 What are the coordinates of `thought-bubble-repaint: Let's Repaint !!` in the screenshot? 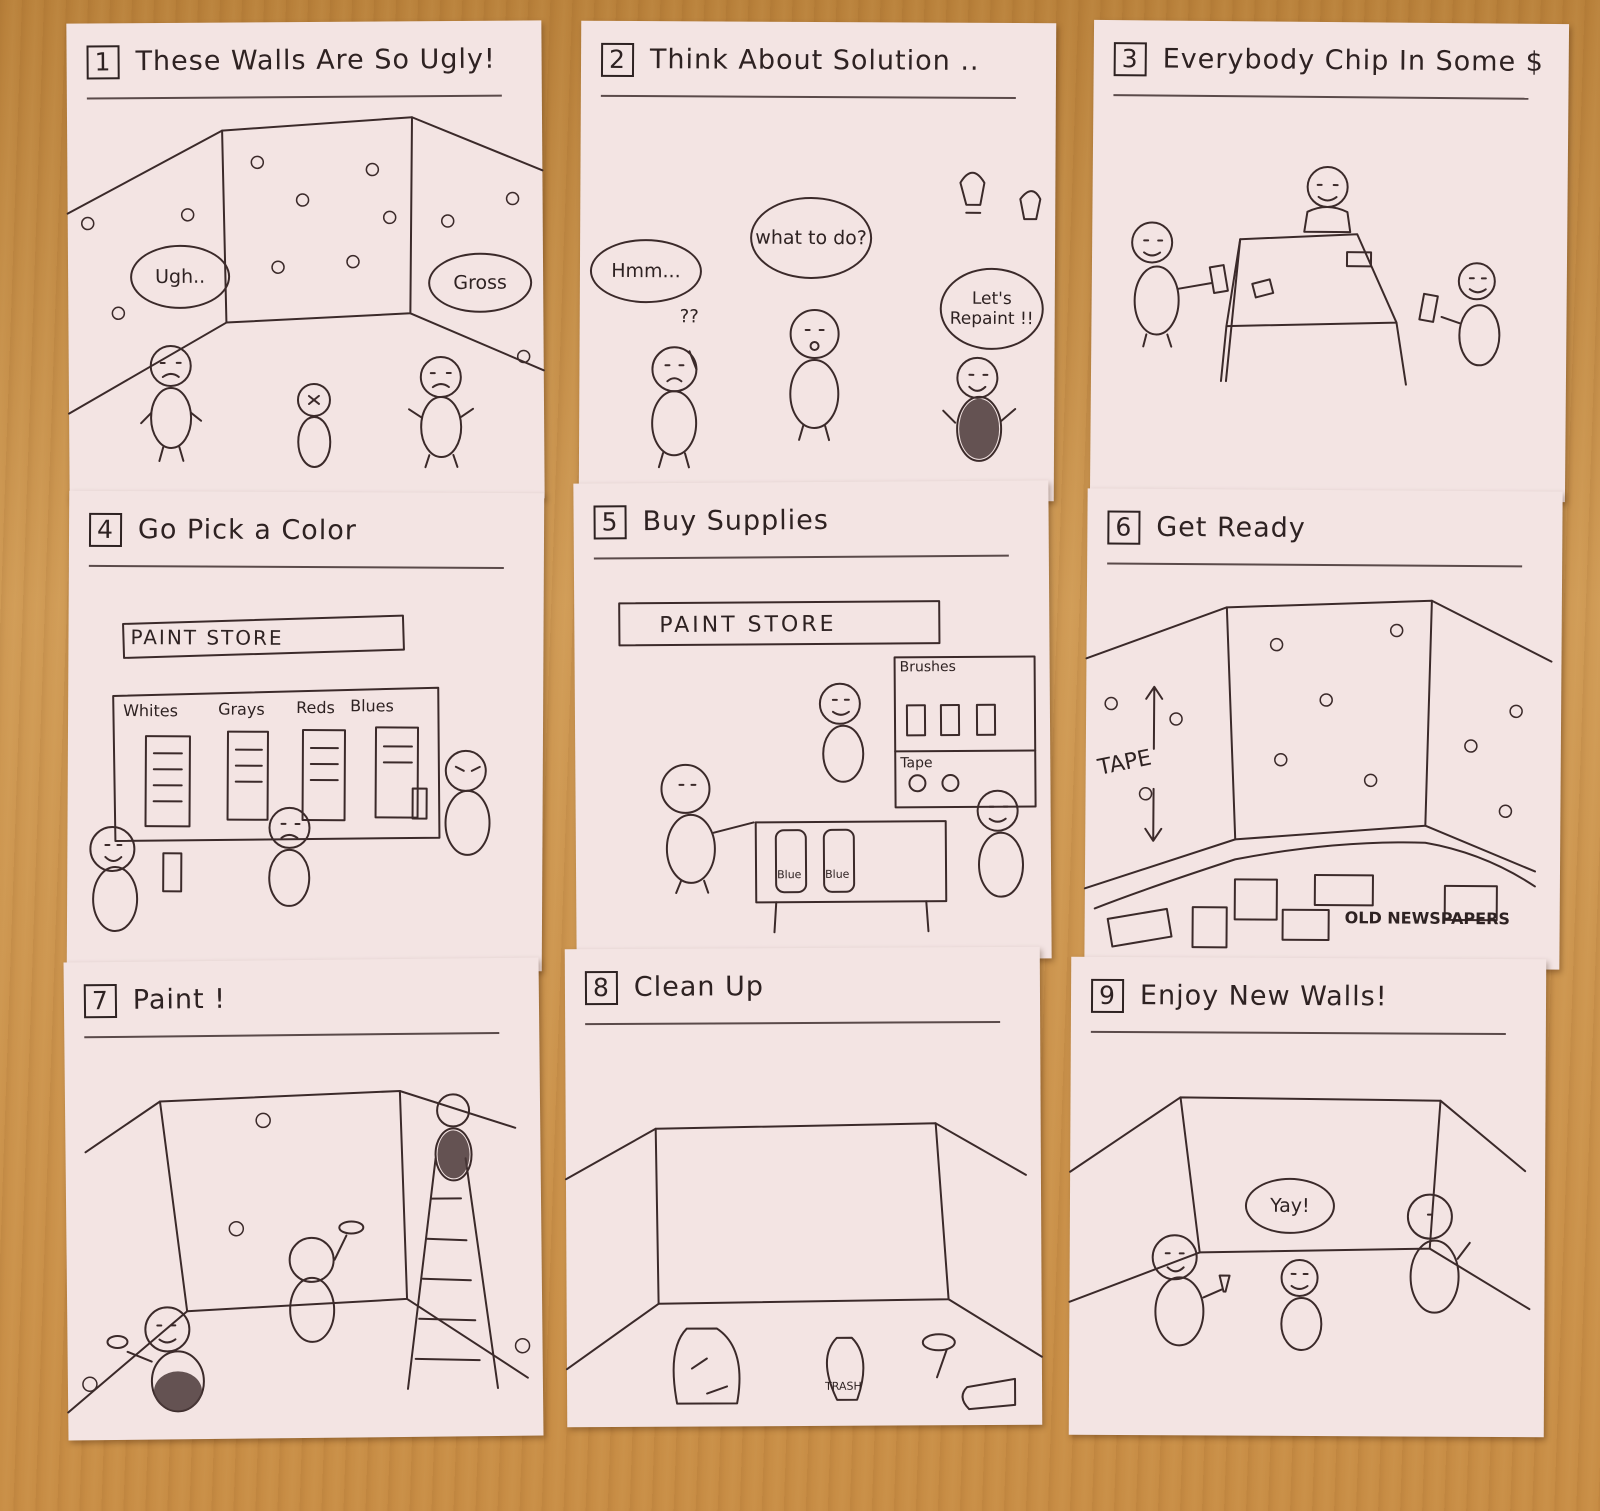 It's located at (991, 309).